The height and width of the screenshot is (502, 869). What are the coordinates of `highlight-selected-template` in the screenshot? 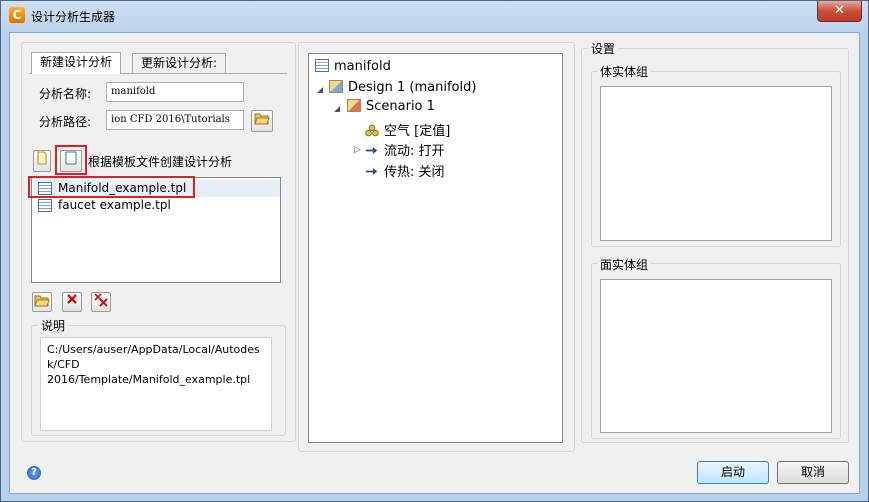 It's located at (111, 187).